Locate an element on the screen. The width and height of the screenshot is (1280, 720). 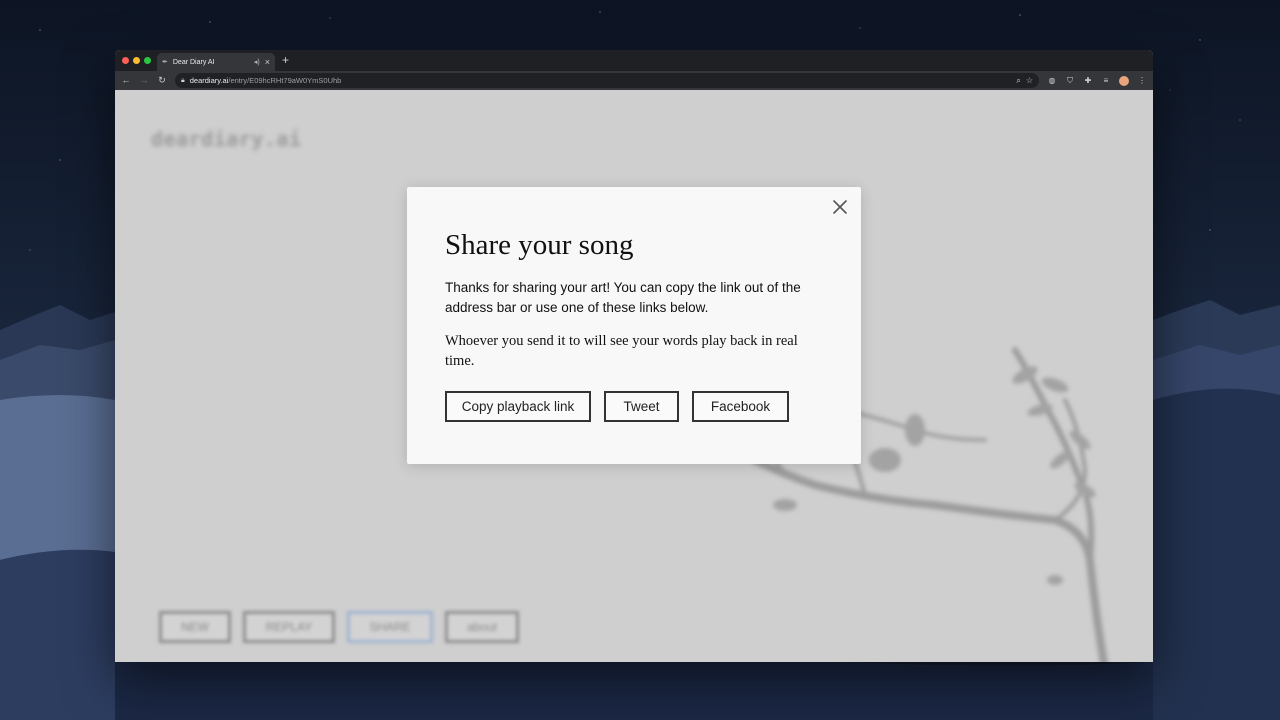
about-button: about is located at coordinates (482, 627).